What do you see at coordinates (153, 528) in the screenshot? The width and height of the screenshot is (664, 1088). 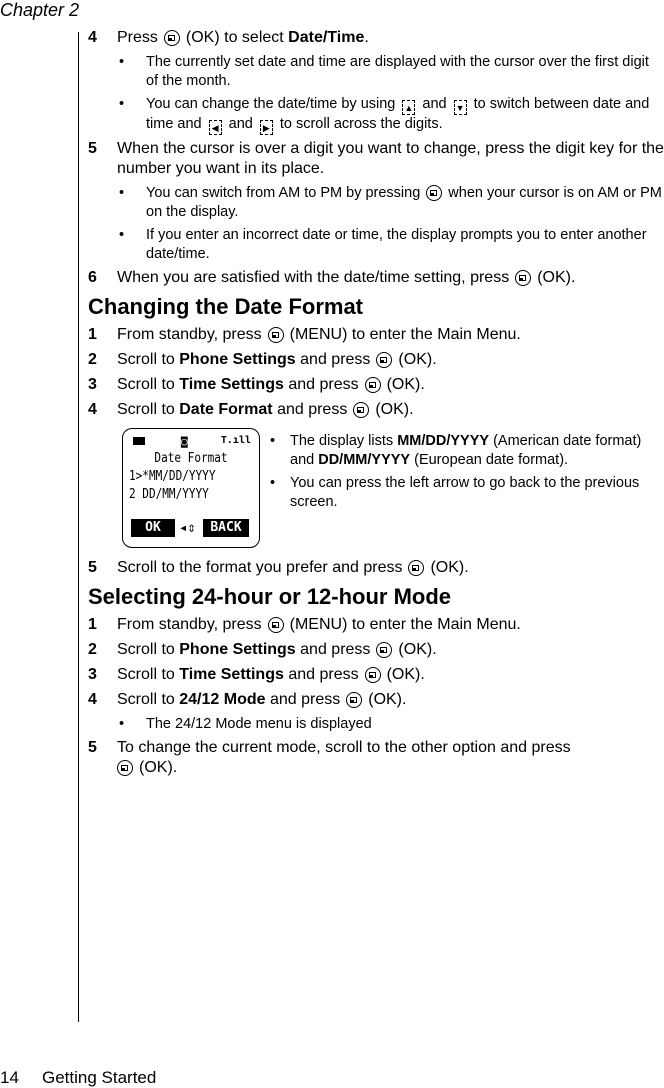 I see `softkey-ok: OK` at bounding box center [153, 528].